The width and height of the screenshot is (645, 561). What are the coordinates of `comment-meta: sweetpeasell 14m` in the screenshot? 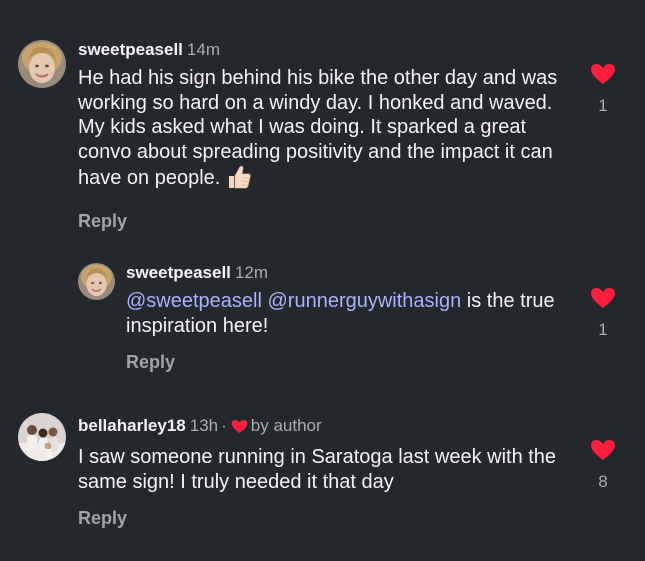 It's located at (328, 50).